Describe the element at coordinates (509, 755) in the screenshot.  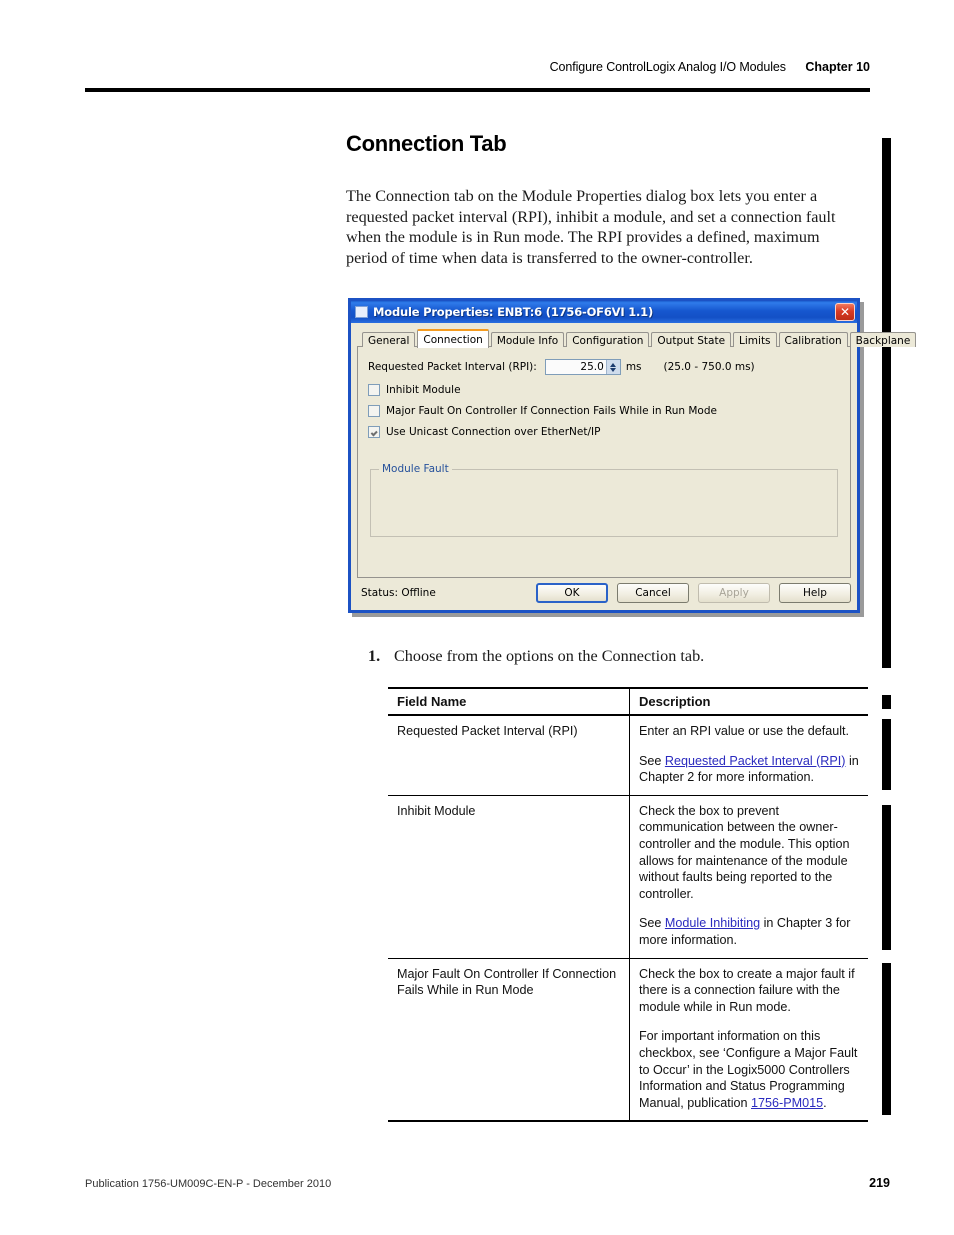
I see `field-name-cell: Requested Packet Interval (RPI)` at that location.